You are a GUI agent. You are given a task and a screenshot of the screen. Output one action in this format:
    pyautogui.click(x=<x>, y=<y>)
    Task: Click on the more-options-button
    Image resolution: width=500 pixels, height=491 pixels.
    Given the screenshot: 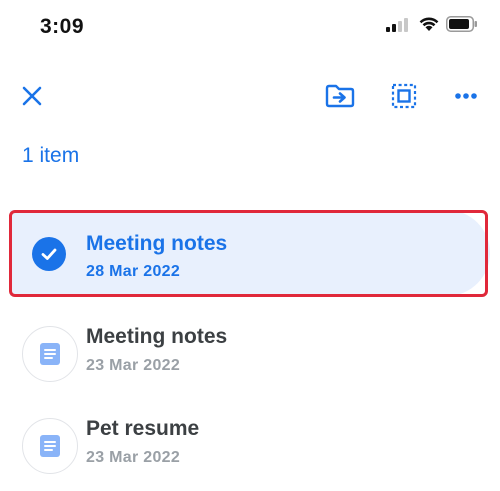 What is the action you would take?
    pyautogui.click(x=466, y=96)
    